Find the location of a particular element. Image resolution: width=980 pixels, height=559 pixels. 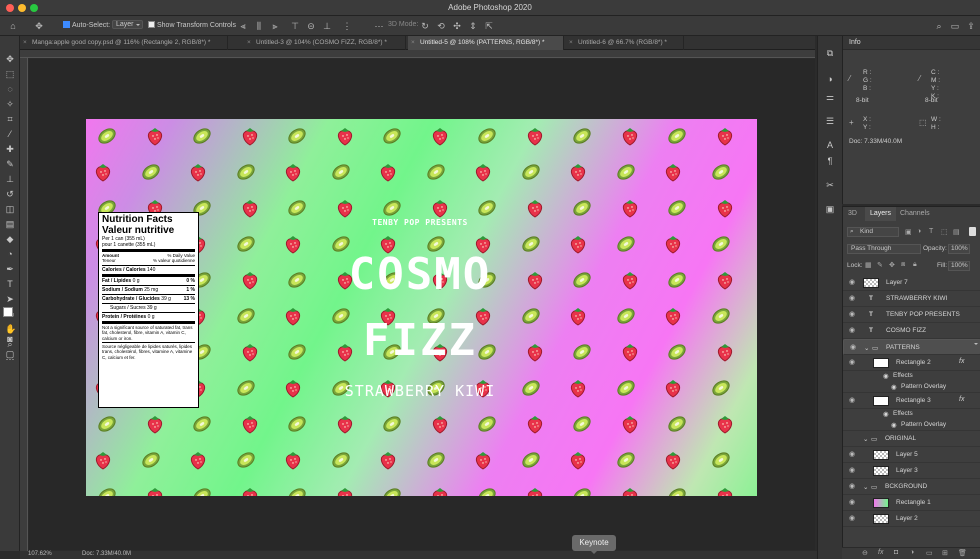

adjustments-icon: ⚌ is located at coordinates (830, 97).